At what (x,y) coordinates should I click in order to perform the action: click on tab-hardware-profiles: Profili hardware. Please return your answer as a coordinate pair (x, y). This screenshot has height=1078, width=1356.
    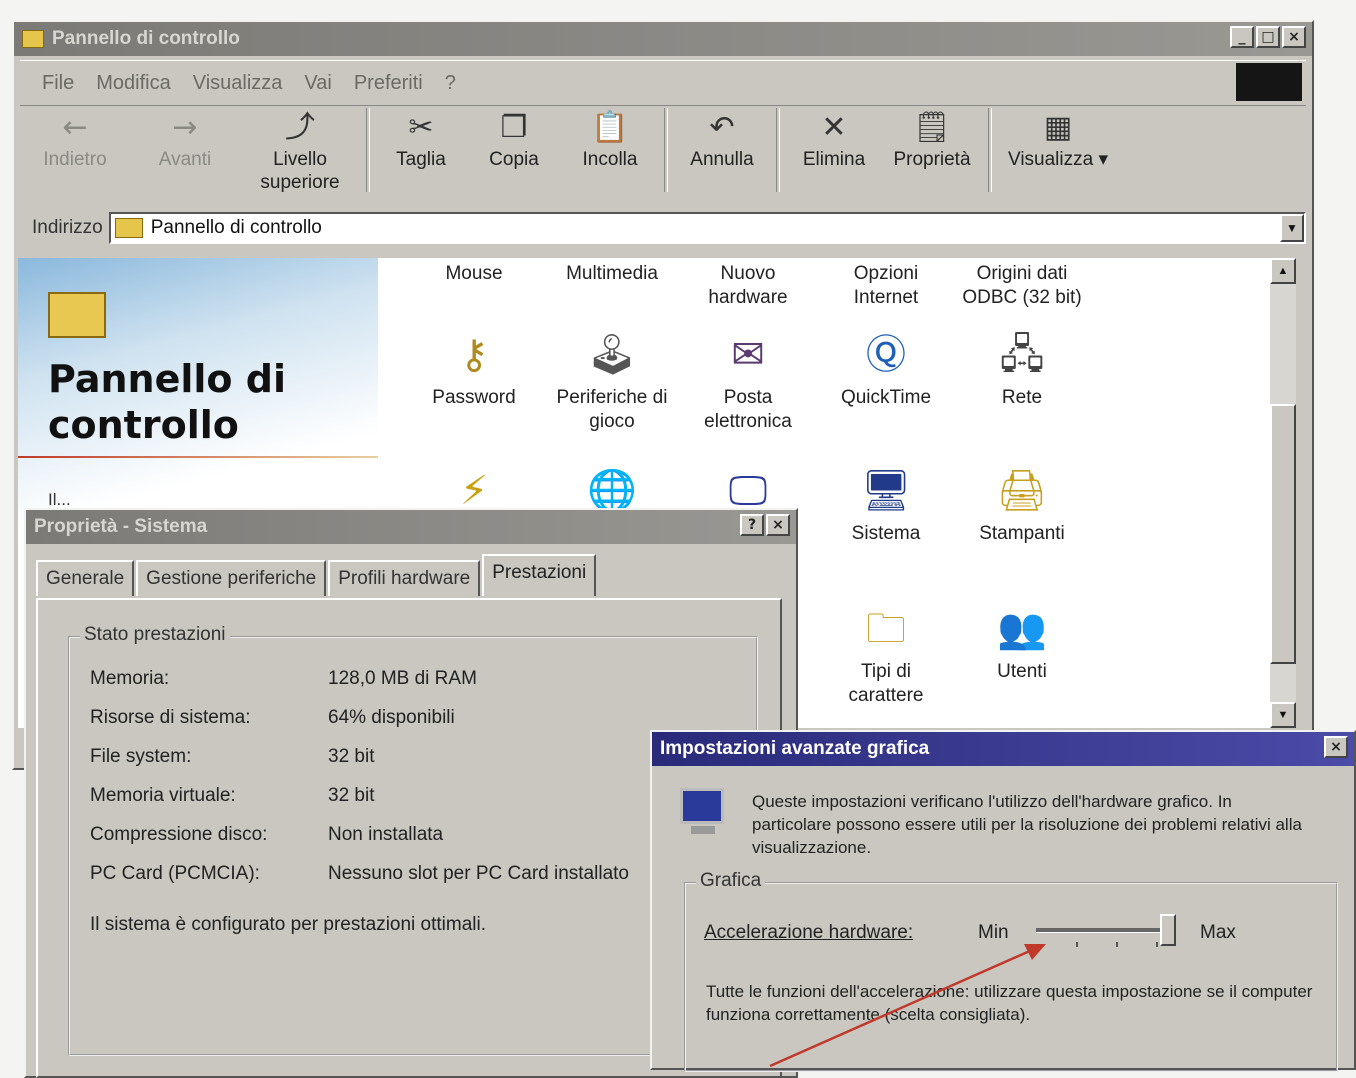
    Looking at the image, I should click on (404, 578).